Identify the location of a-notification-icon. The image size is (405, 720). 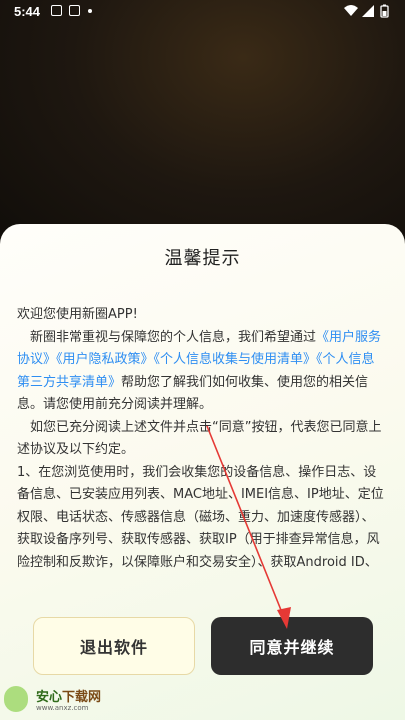
(74, 10).